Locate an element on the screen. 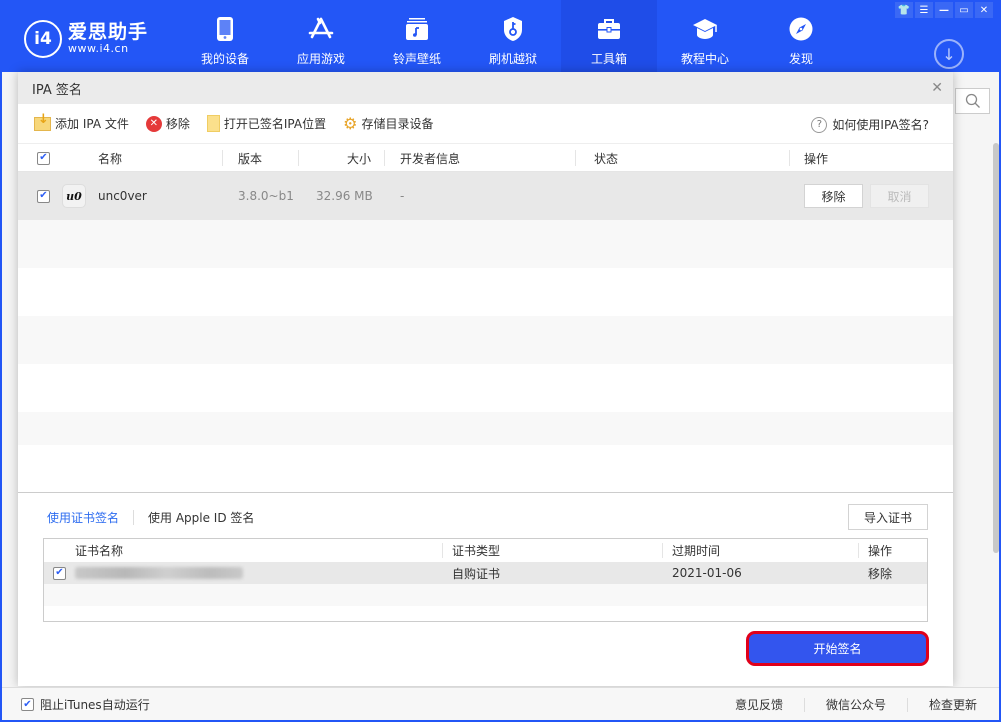 Image resolution: width=1001 pixels, height=722 pixels. ipa-table-header: ✔ 名称 版本 大小 开发者信息 状态 操作 is located at coordinates (485, 158).